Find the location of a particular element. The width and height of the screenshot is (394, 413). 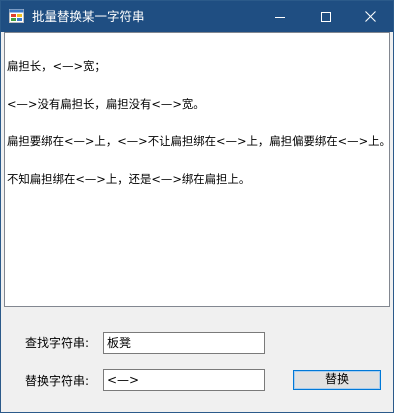

minimize-icon is located at coordinates (280, 17).